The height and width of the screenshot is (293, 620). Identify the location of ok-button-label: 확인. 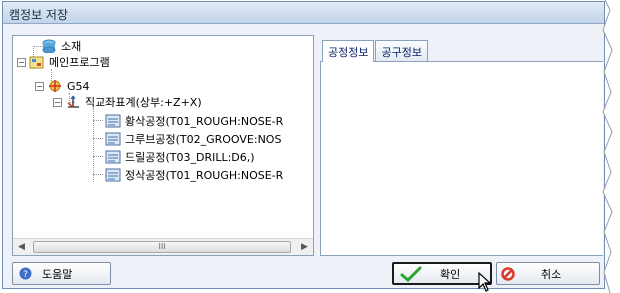
(450, 274).